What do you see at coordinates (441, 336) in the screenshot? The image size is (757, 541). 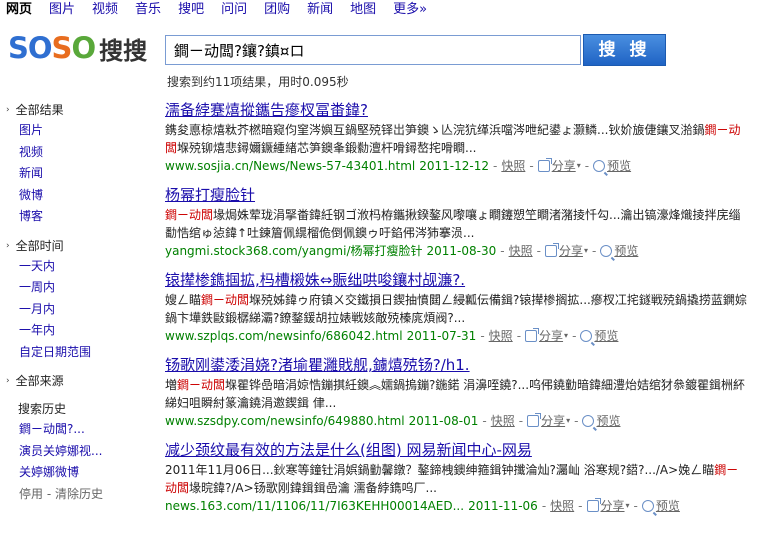 I see `result-date: 2011-07-31` at bounding box center [441, 336].